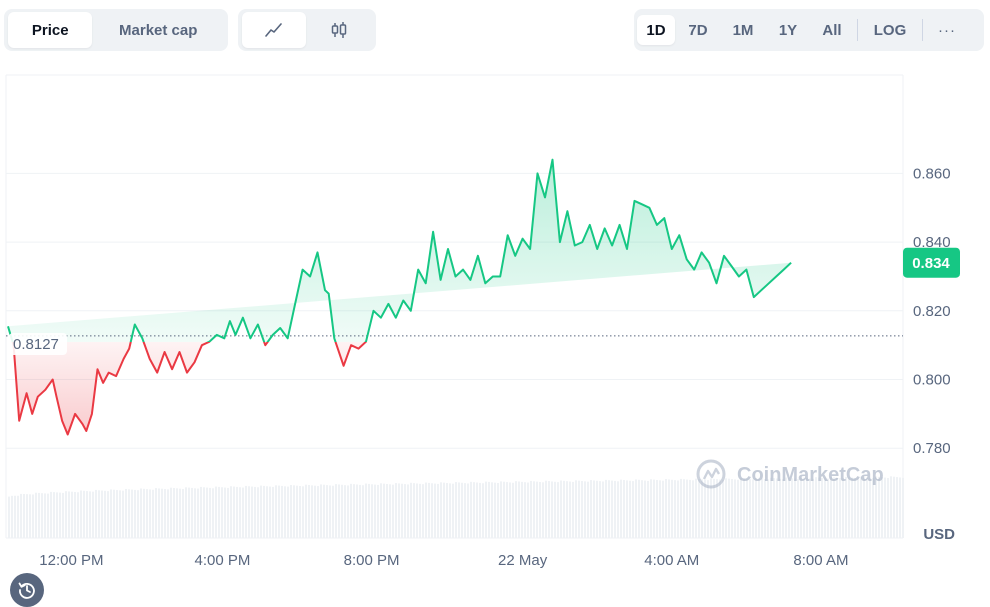 This screenshot has width=990, height=607. What do you see at coordinates (671, 560) in the screenshot?
I see `x-tick-label: 4:00 AM` at bounding box center [671, 560].